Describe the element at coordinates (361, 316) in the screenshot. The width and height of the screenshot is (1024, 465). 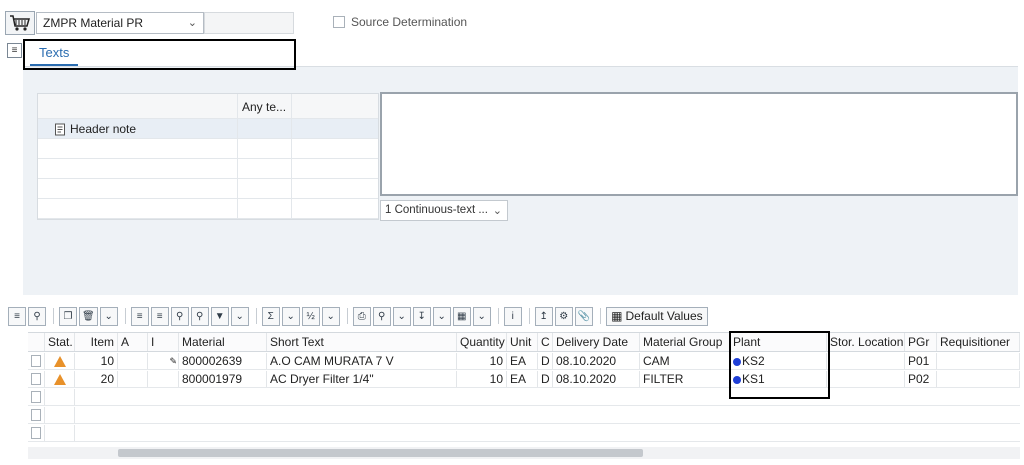
I see `print-icon: ⎙` at that location.